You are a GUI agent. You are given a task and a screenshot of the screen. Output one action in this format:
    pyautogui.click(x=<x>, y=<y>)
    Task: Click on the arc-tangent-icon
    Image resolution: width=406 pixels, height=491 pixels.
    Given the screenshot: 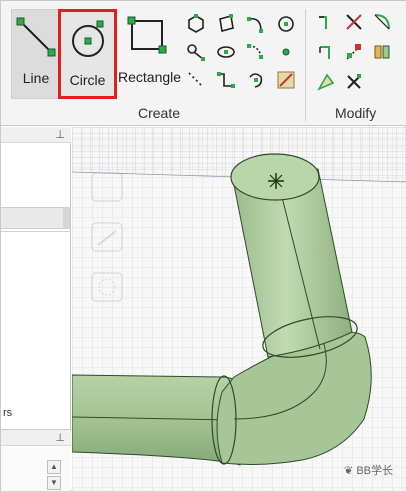 What is the action you would take?
    pyautogui.click(x=256, y=80)
    